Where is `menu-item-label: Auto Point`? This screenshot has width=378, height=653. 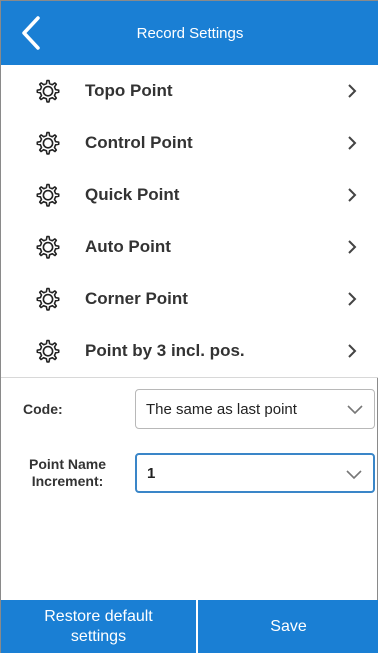 menu-item-label: Auto Point is located at coordinates (128, 246).